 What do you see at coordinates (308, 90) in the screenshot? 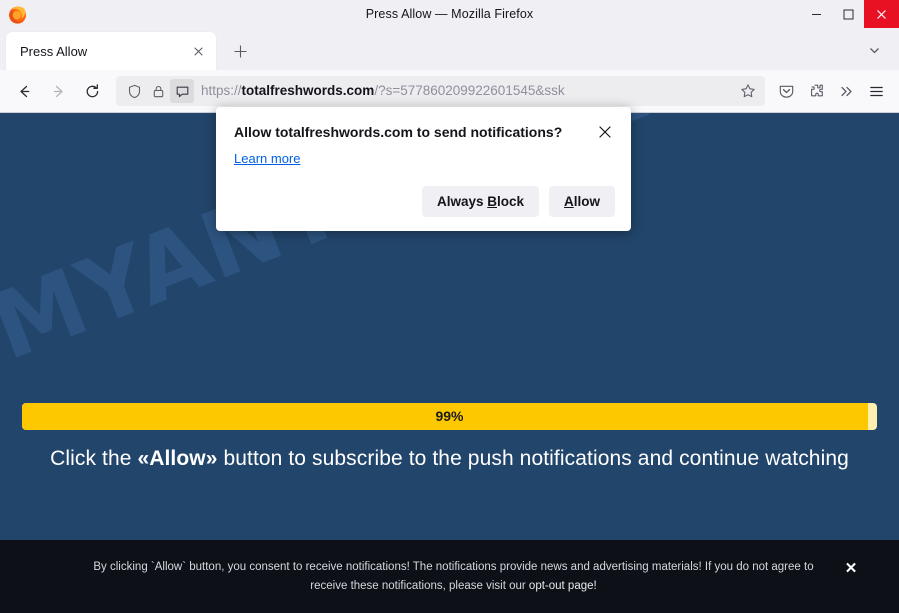
I see `url-host: totalfreshwords.com` at bounding box center [308, 90].